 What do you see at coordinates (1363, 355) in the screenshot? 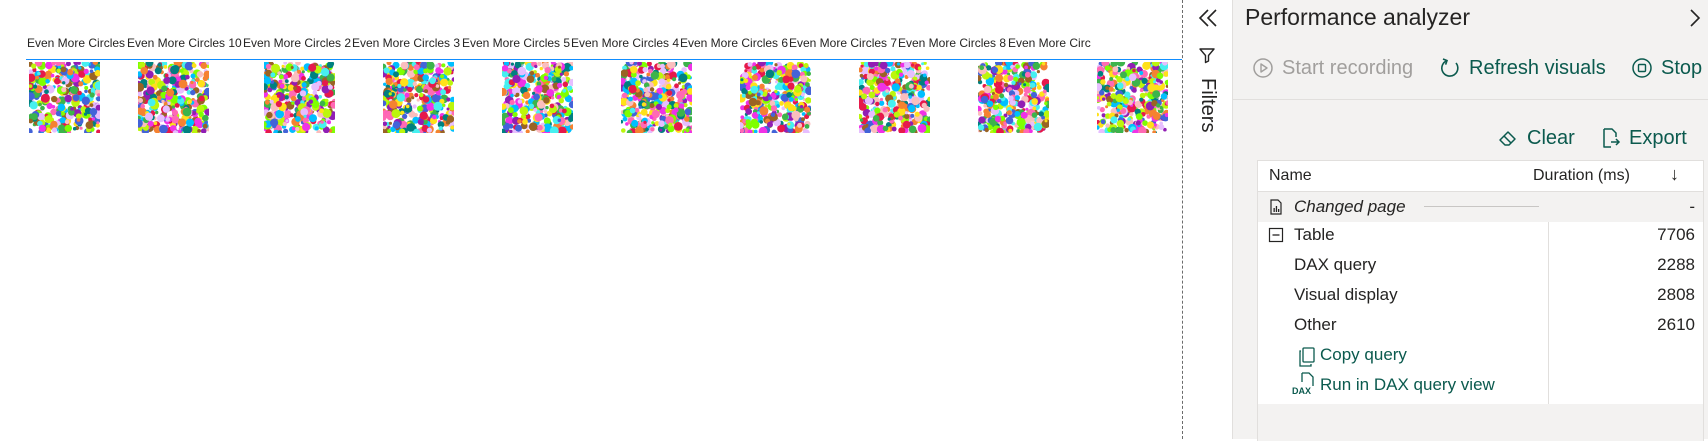
I see `copy-query-link: Copy query` at bounding box center [1363, 355].